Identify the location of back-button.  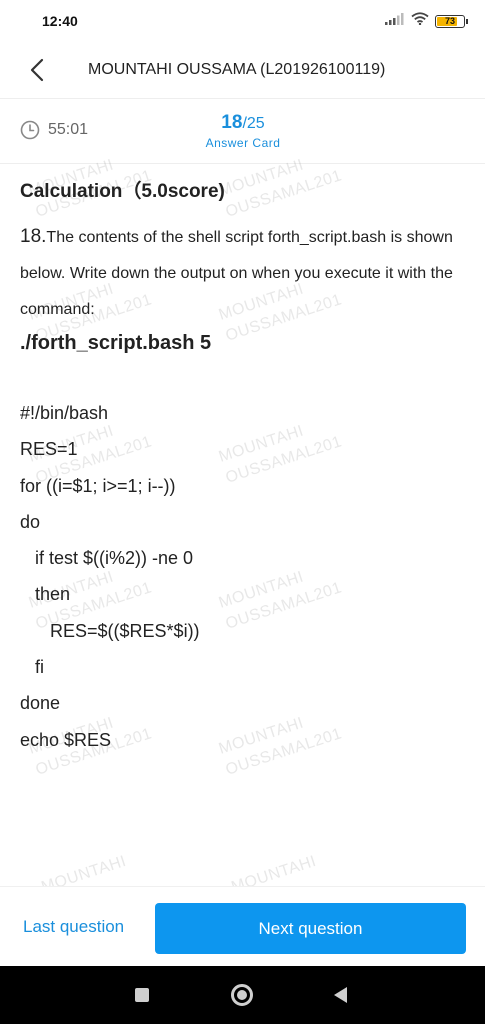
(38, 70).